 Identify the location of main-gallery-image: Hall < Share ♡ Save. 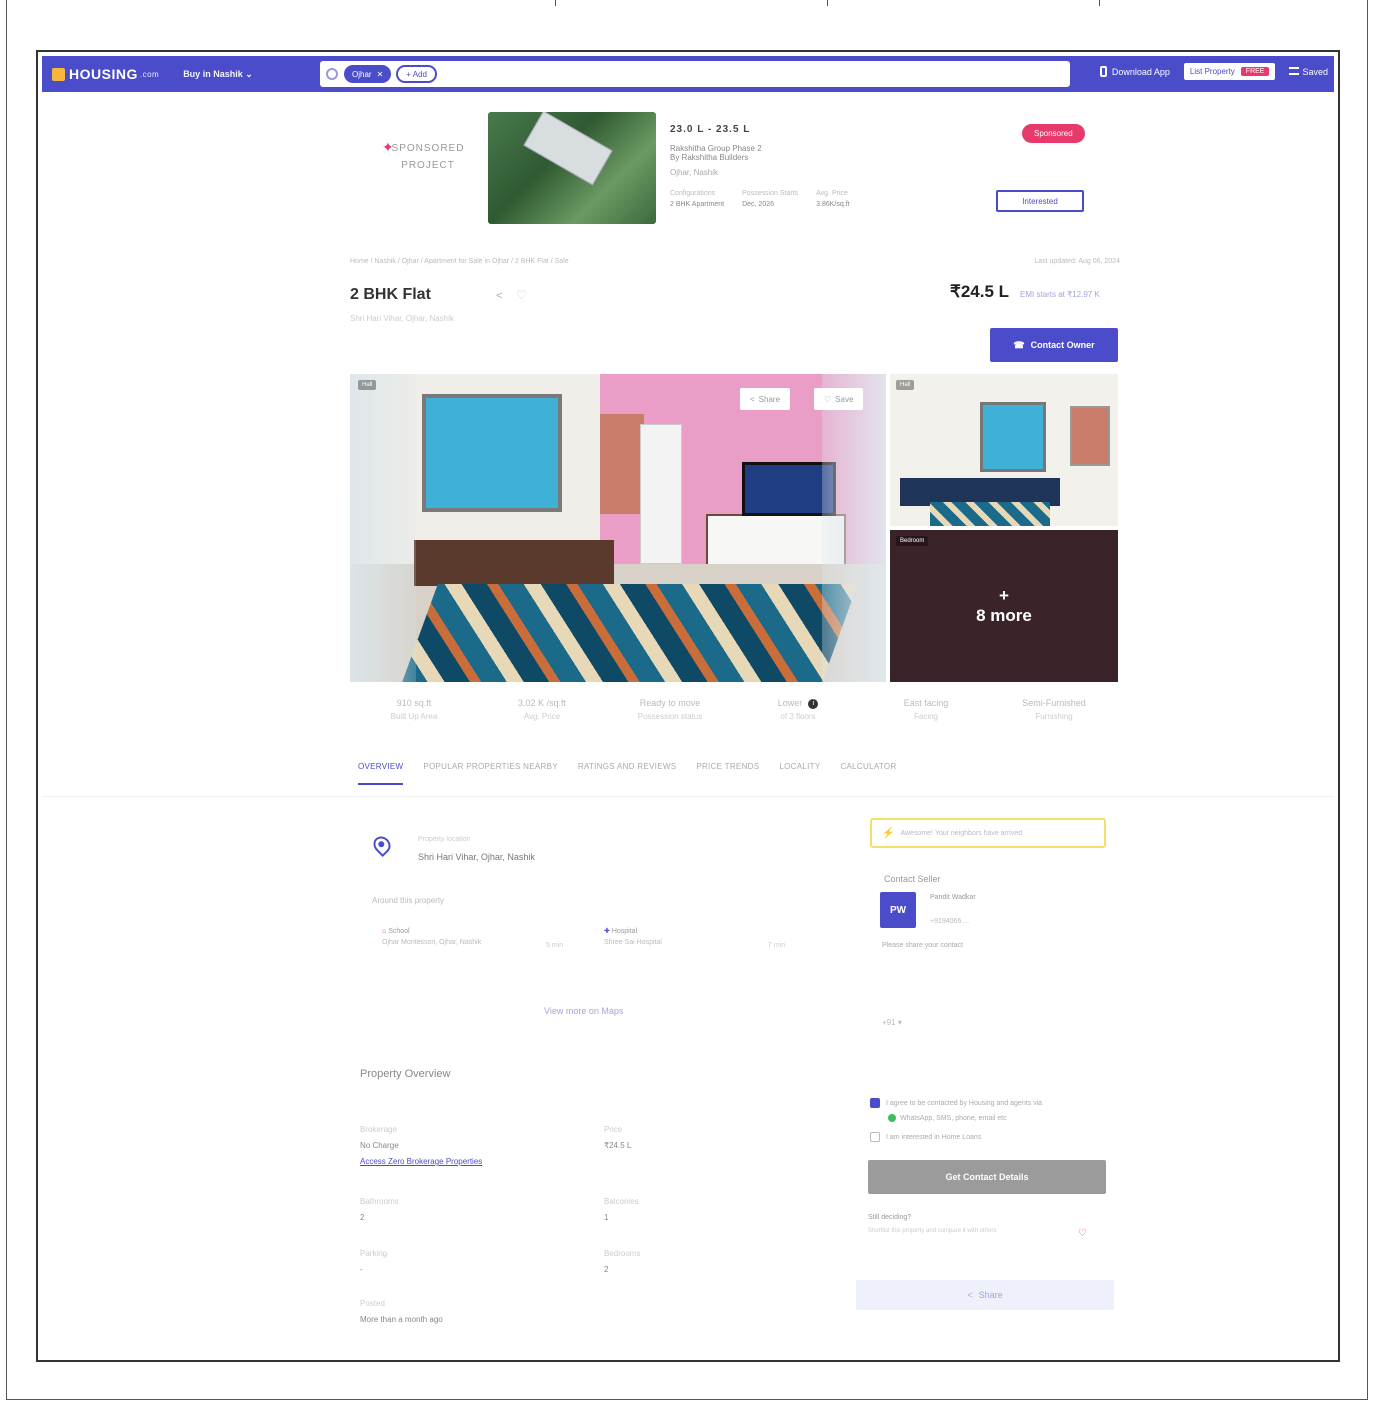
(618, 528).